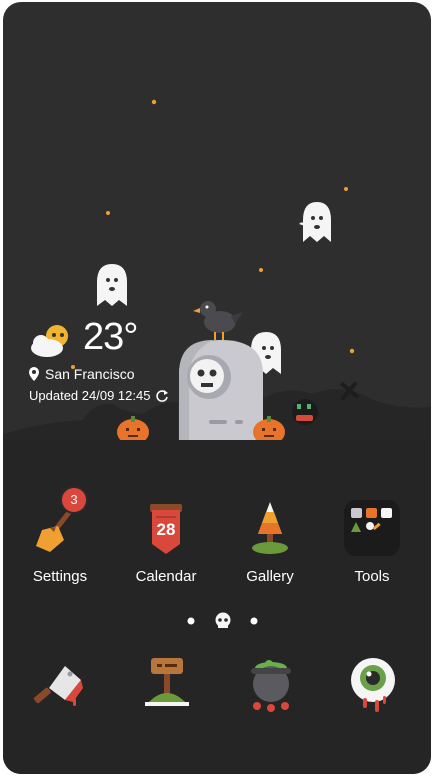 This screenshot has width=434, height=776. I want to click on broom-icon: 3, so click(60, 523).